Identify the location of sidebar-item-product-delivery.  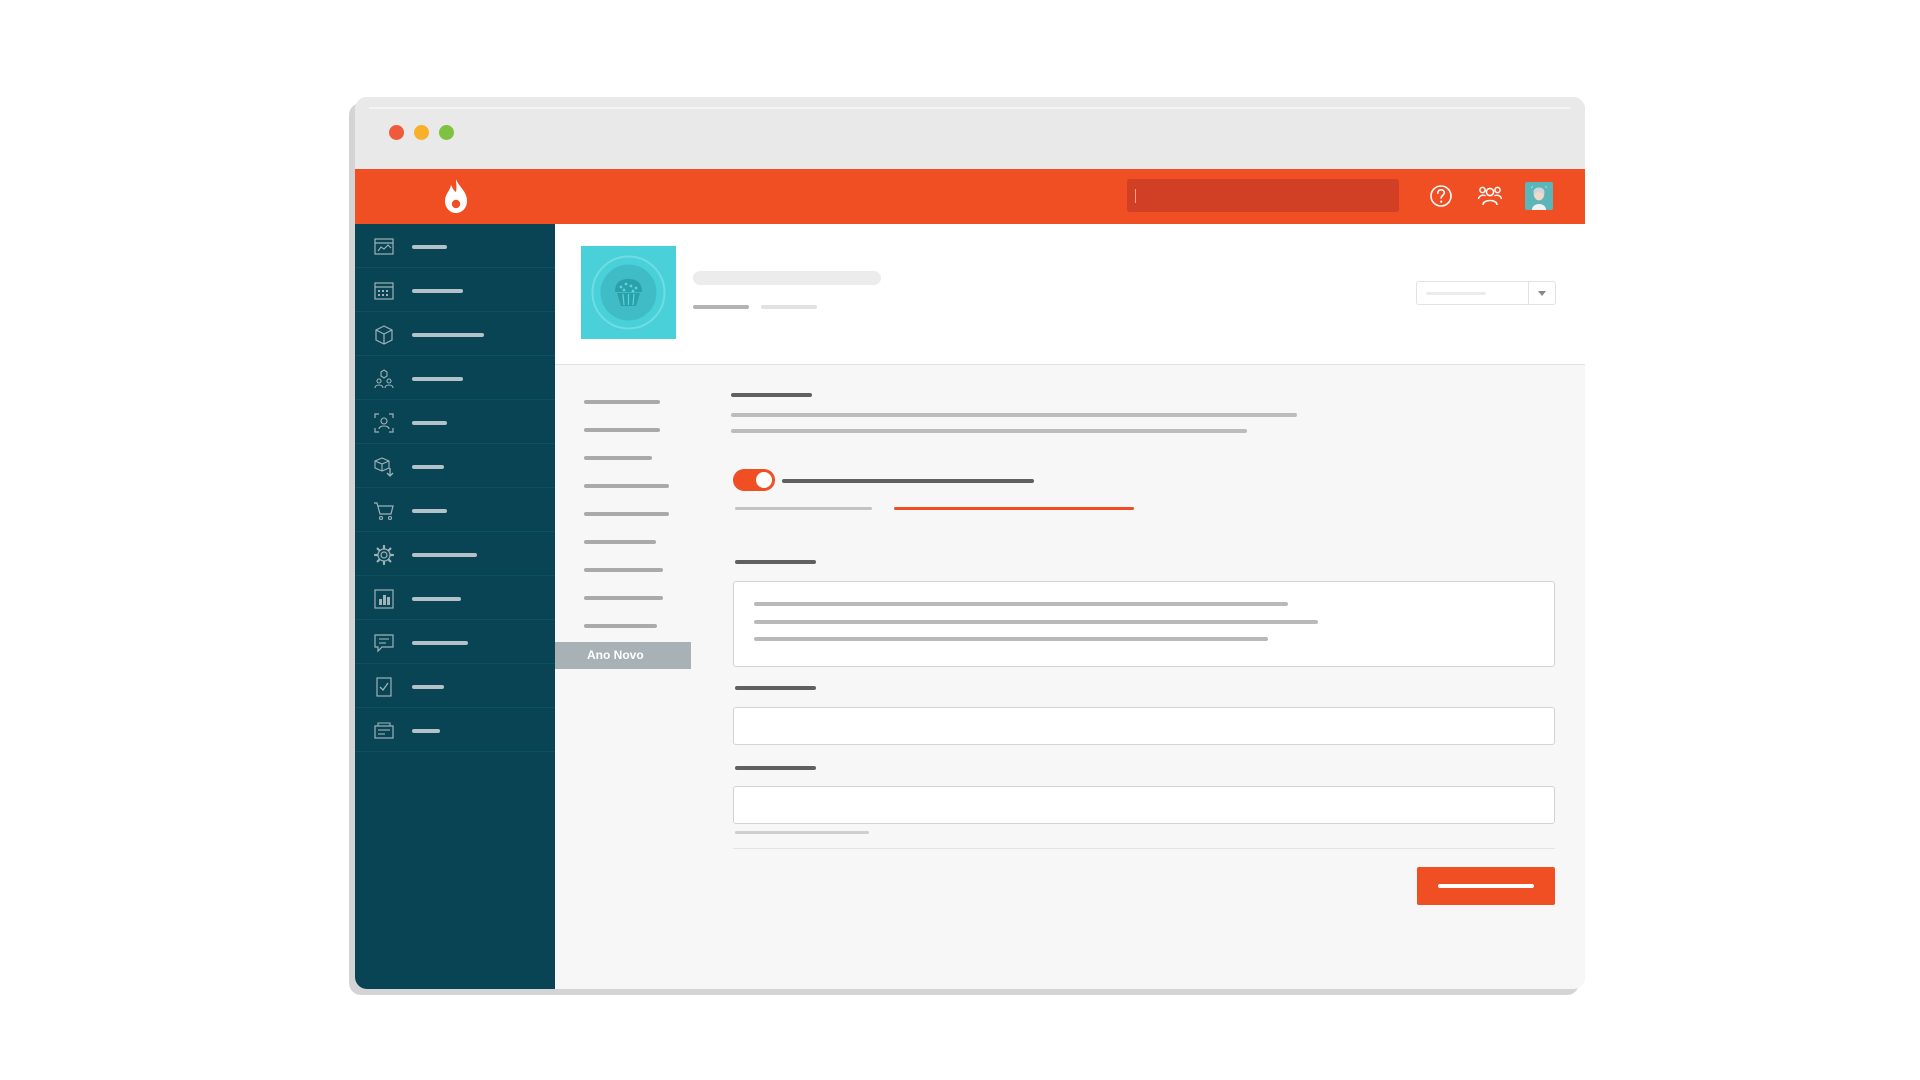
(455, 466).